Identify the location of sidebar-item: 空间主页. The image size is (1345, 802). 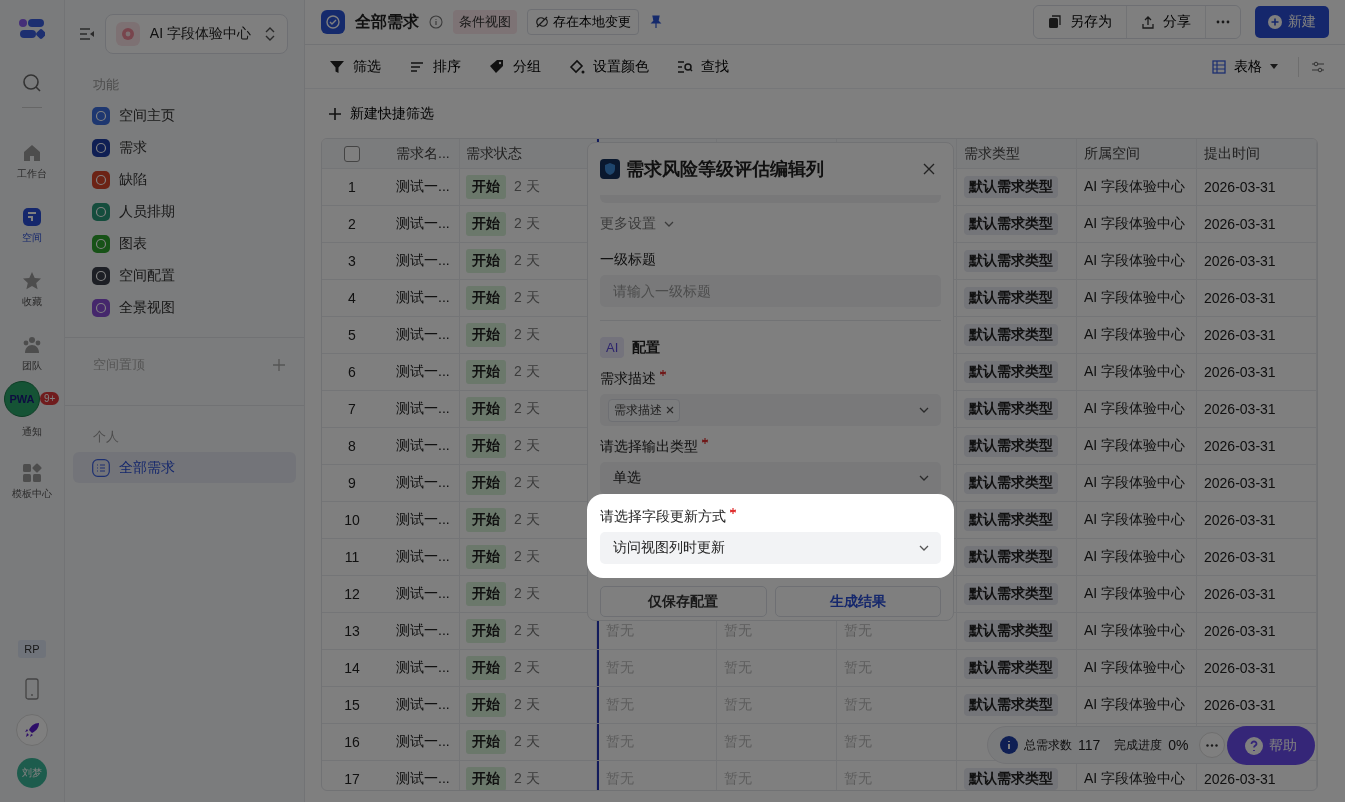
(184, 116).